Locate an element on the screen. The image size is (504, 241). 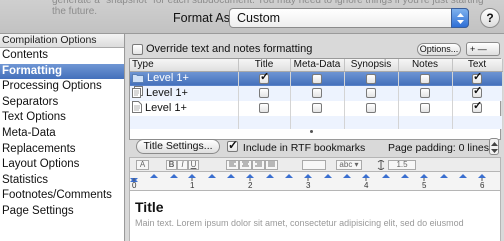
sidebar-item-footnotes-comments: Footnotes/Comments is located at coordinates (62, 196).